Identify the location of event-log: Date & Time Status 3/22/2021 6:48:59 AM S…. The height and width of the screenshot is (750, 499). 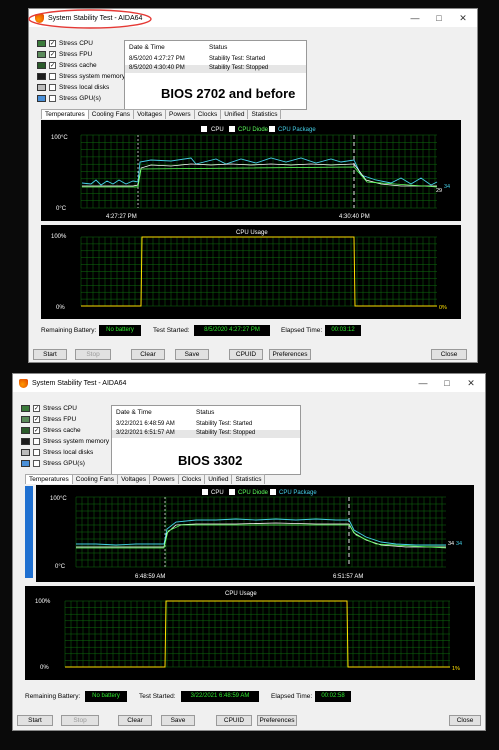
(206, 440).